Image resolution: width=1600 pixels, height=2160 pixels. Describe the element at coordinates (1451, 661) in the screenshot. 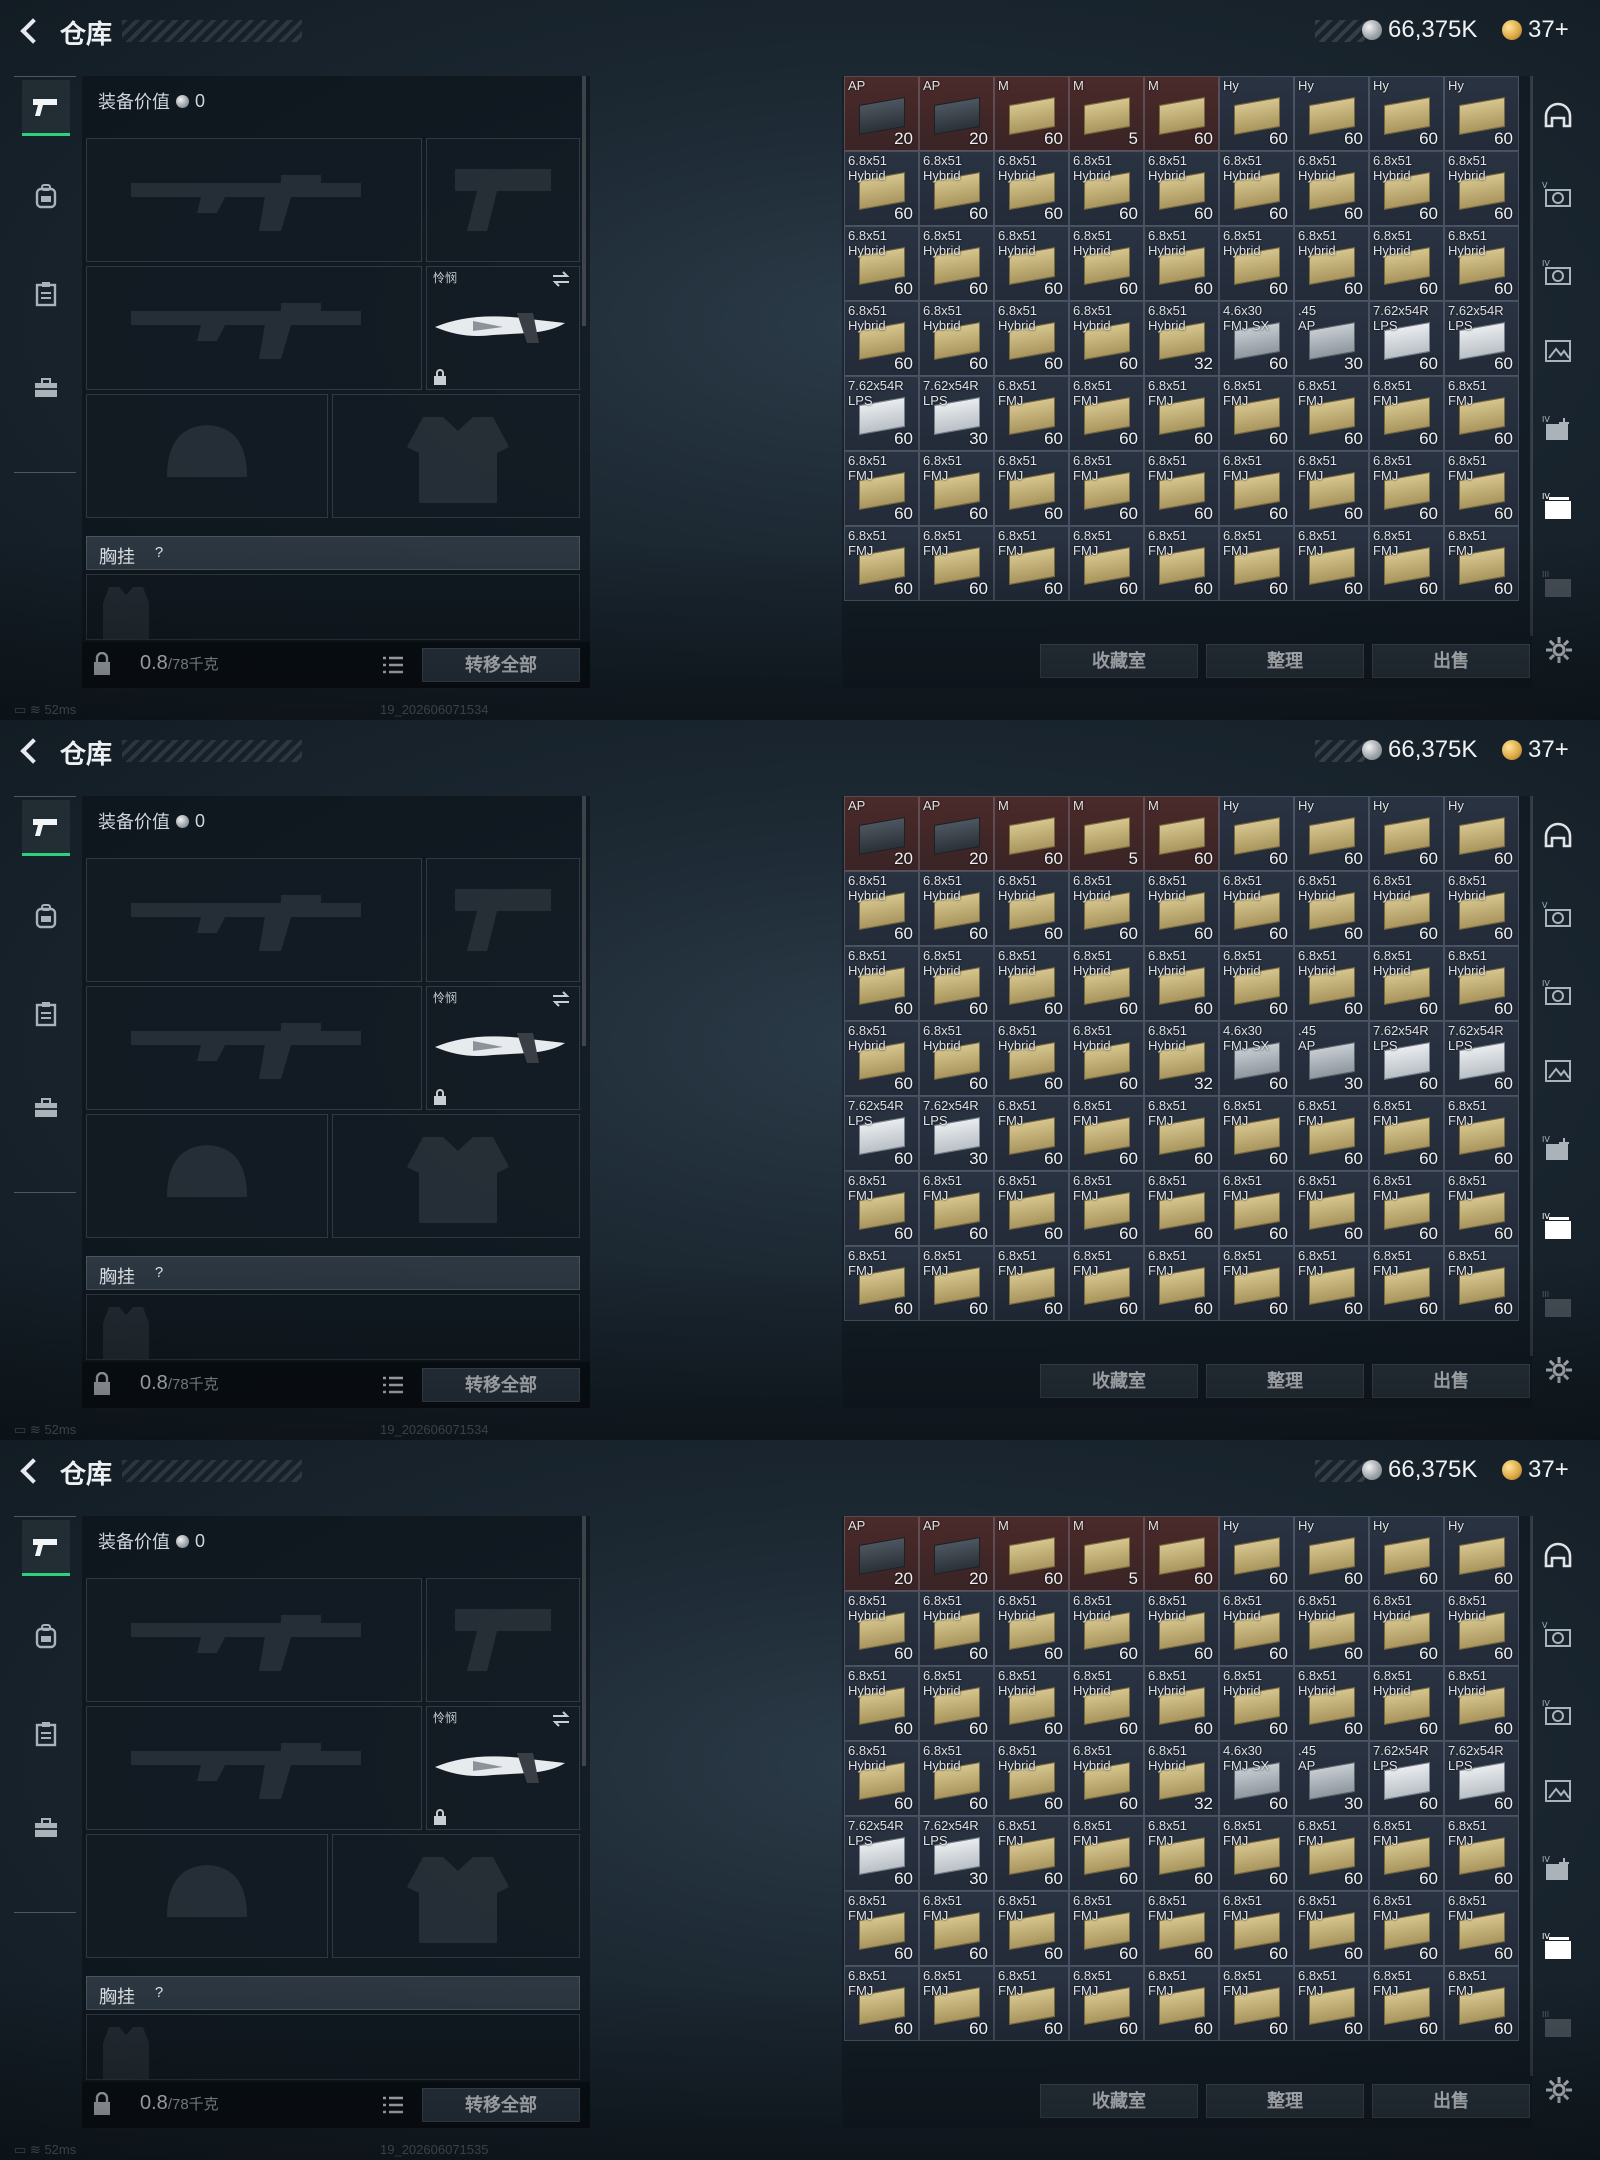

I see `sell-button: 出售` at that location.